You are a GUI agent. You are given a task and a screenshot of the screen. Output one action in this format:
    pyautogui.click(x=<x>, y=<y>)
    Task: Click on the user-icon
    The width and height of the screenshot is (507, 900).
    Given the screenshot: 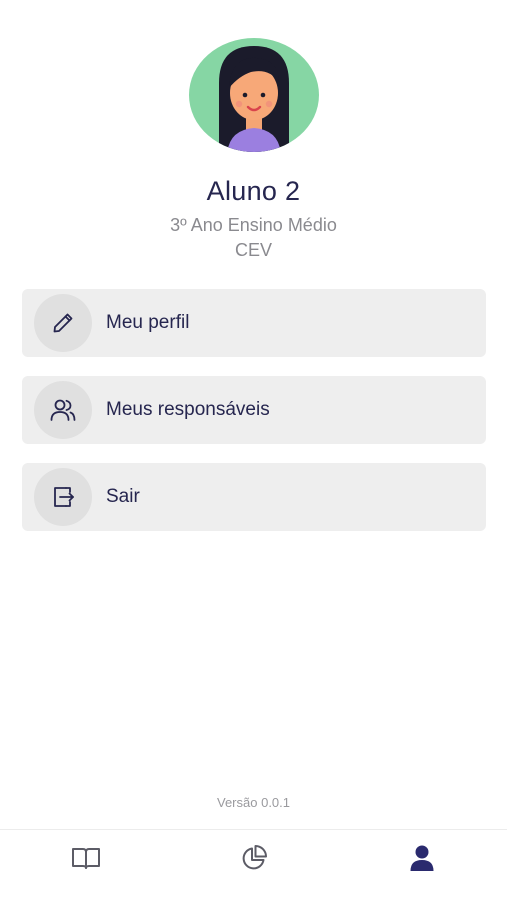 What is the action you would take?
    pyautogui.click(x=422, y=860)
    